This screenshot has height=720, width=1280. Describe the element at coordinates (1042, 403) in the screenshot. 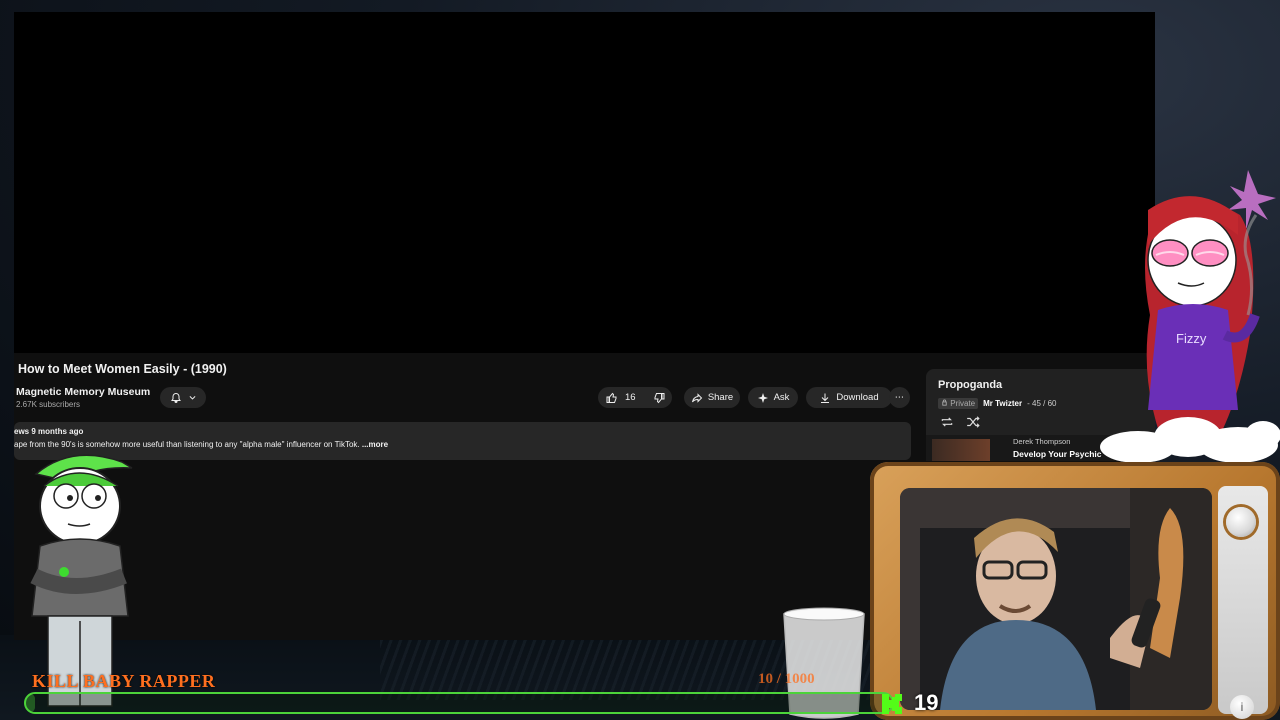

I see `playlist-position: - 45 / 60` at that location.